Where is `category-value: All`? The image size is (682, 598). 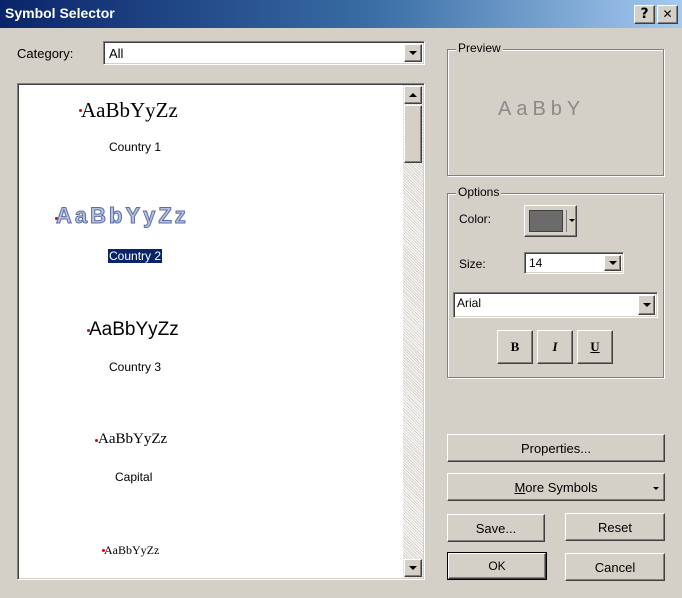 category-value: All is located at coordinates (116, 53).